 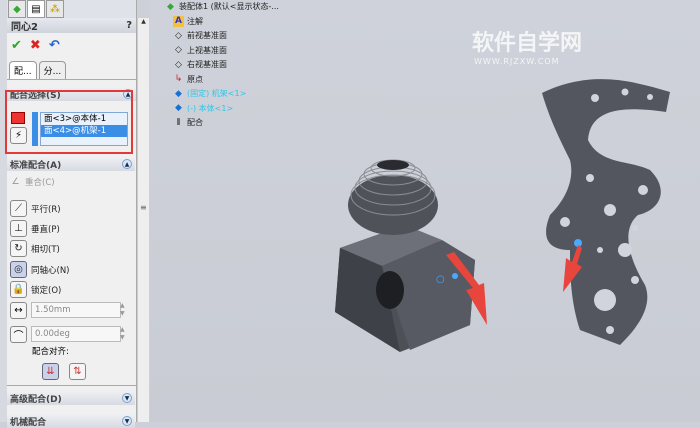 What do you see at coordinates (178, 79) in the screenshot?
I see `origin-icon: ↳` at bounding box center [178, 79].